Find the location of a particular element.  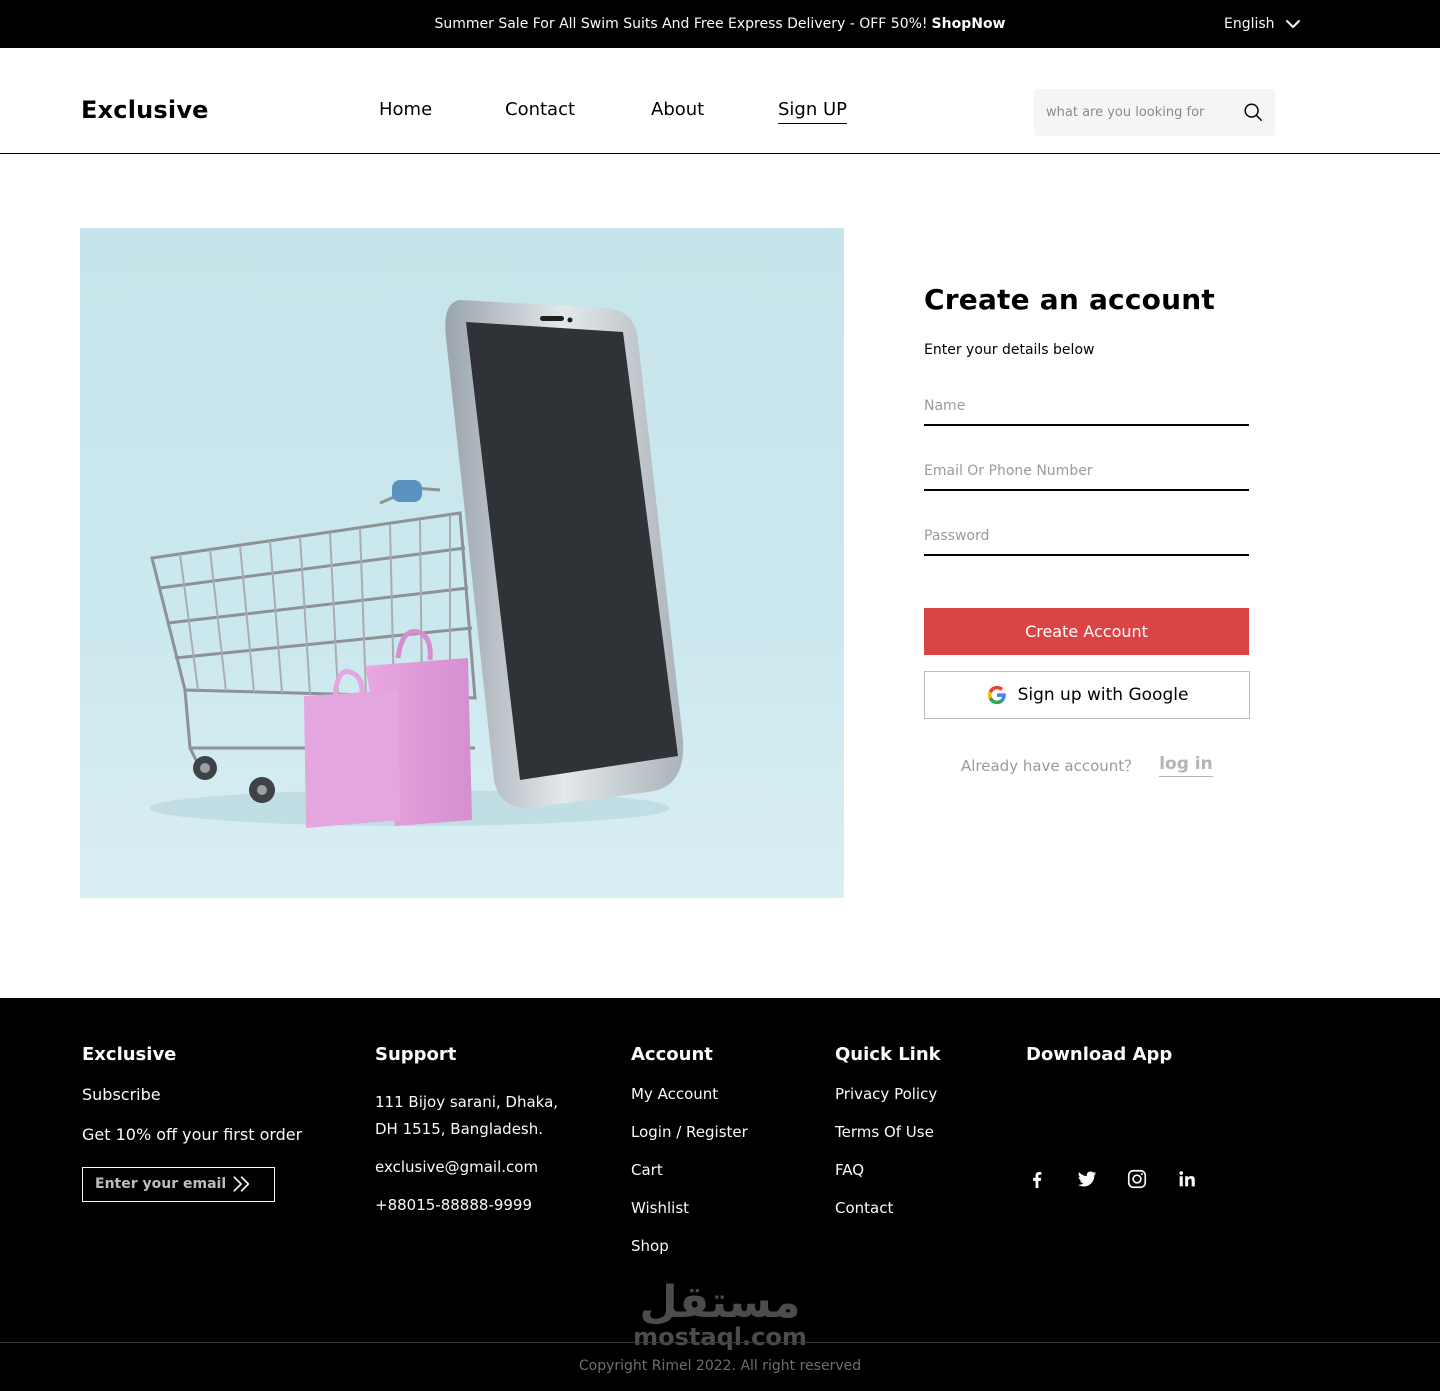

subscribe-email-input is located at coordinates (160, 1184).